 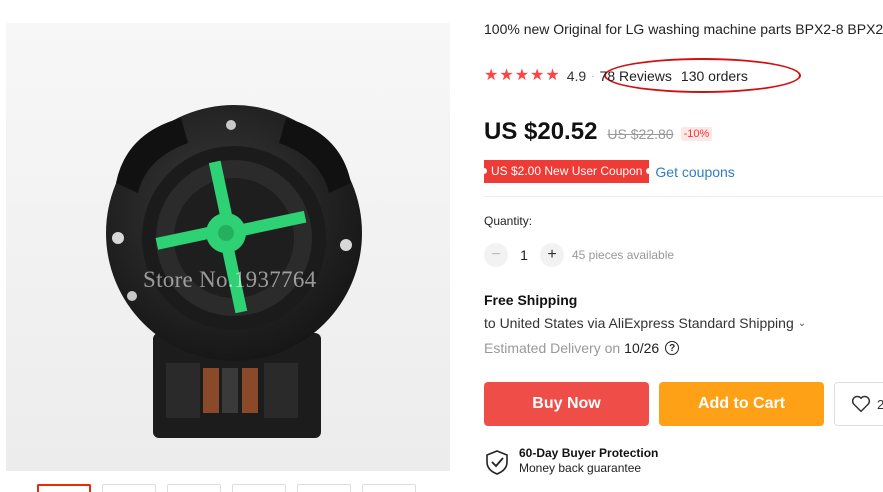 What do you see at coordinates (636, 76) in the screenshot?
I see `reviews-link: 78 Reviews` at bounding box center [636, 76].